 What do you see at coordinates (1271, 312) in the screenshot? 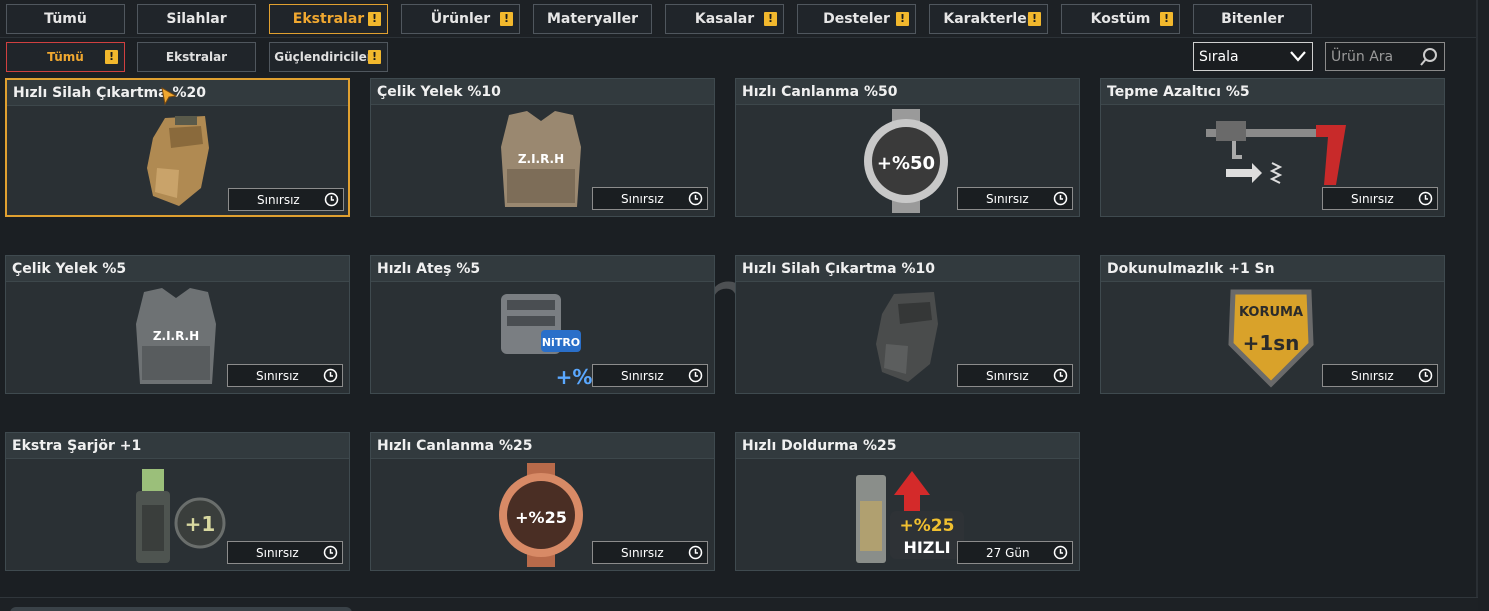
I see `shield-label: KORUMA` at bounding box center [1271, 312].